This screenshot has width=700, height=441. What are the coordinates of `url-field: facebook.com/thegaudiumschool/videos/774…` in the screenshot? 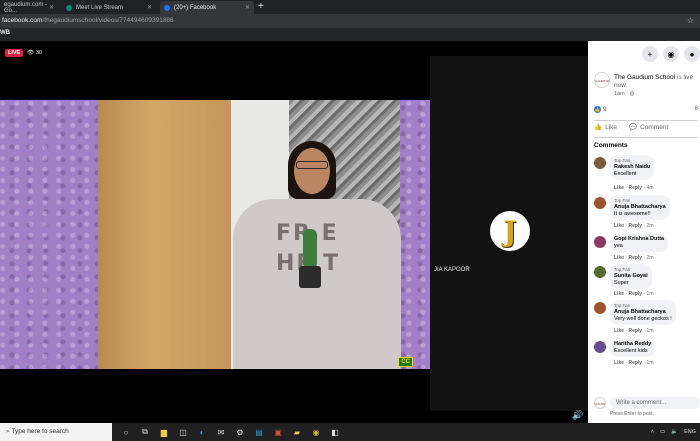 It's located at (88, 21).